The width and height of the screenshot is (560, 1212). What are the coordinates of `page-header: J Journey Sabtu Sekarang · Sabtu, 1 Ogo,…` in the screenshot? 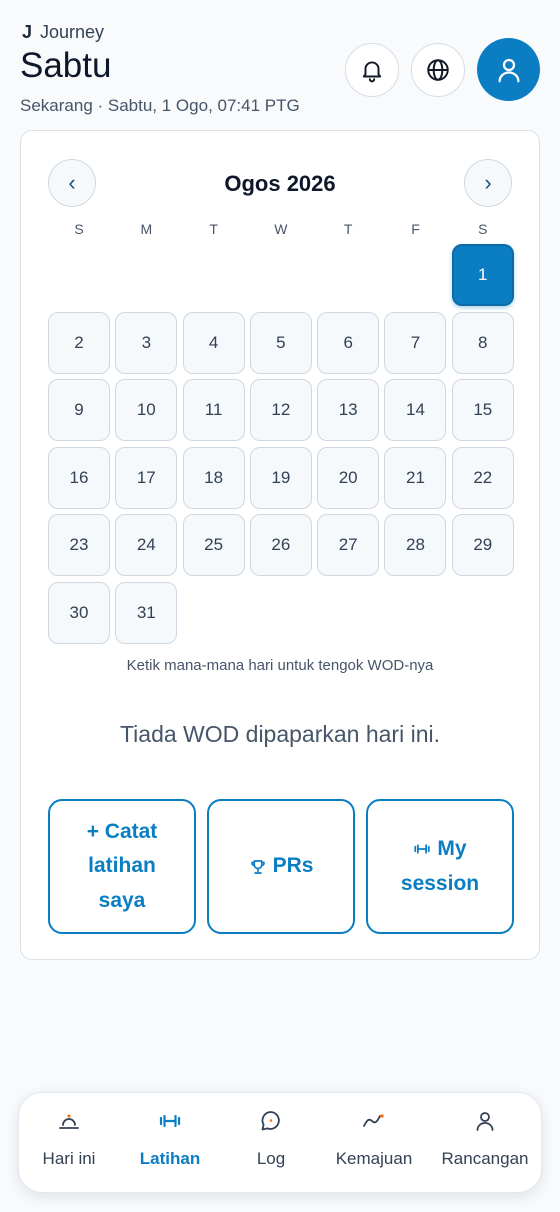 It's located at (280, 73).